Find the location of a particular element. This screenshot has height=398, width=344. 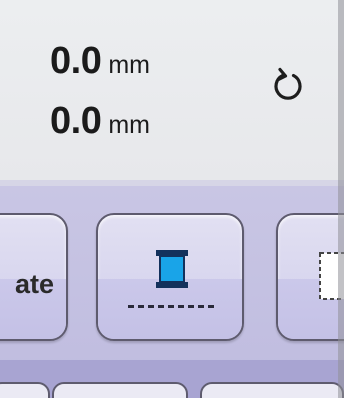

rotate-refresh-icon is located at coordinates (288, 83).